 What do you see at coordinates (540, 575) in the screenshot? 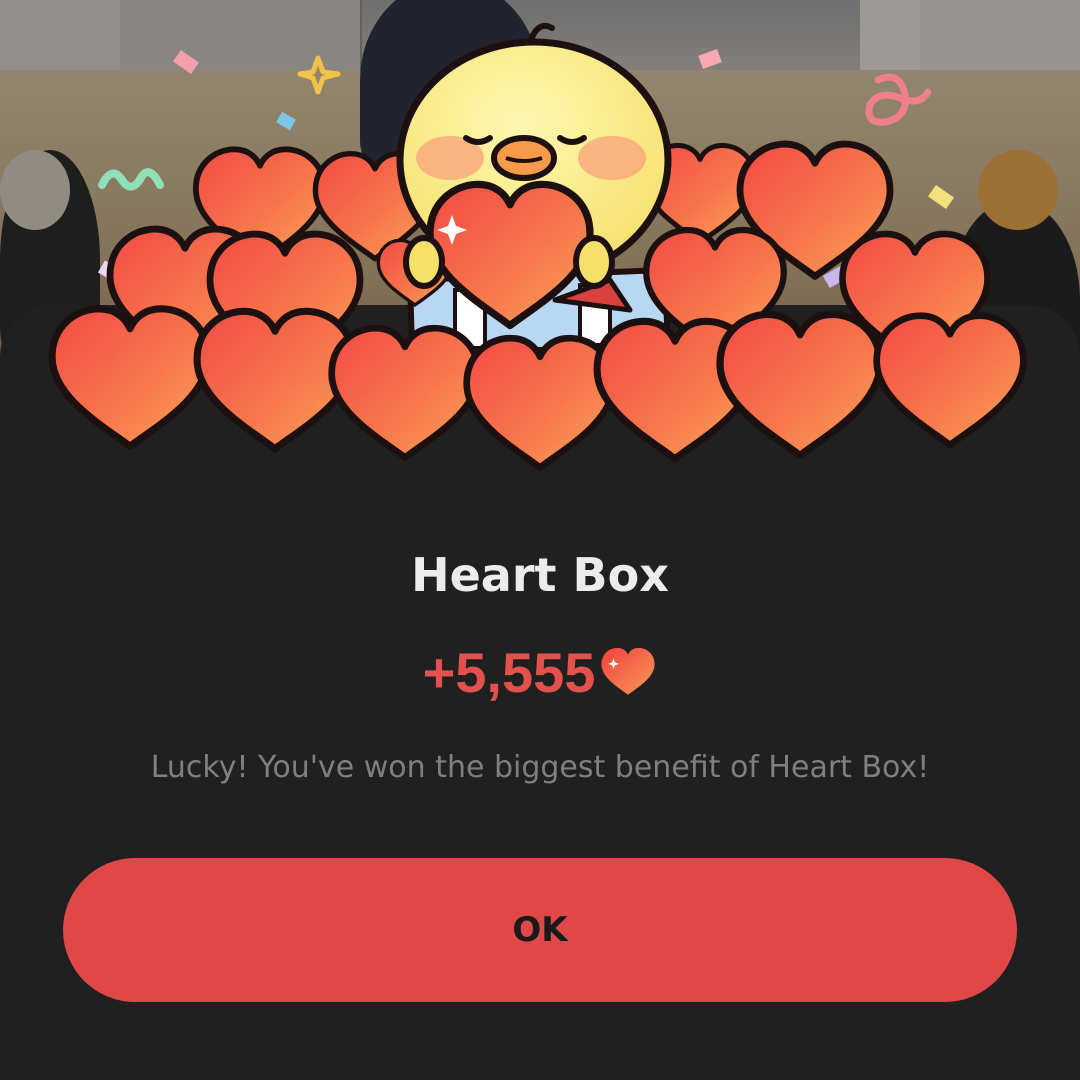
I see `dialog-title: Heart Box` at bounding box center [540, 575].